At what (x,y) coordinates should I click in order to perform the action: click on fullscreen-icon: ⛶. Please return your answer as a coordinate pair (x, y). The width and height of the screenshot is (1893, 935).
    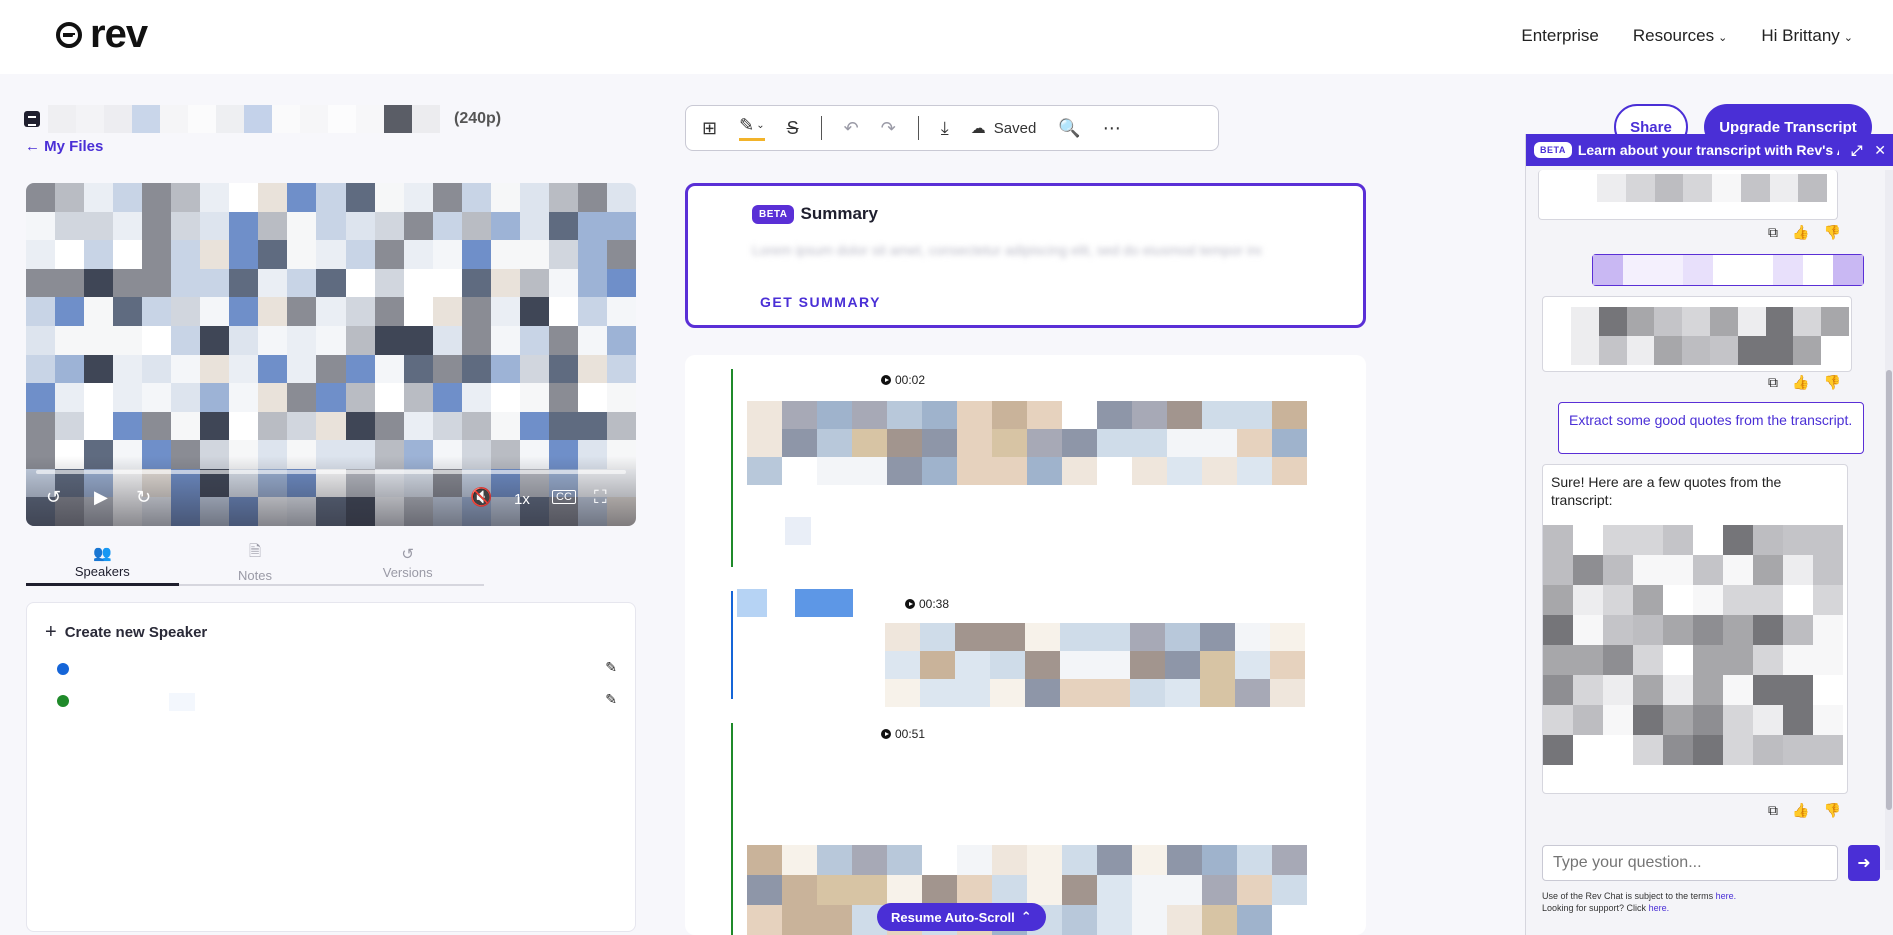
    Looking at the image, I should click on (600, 497).